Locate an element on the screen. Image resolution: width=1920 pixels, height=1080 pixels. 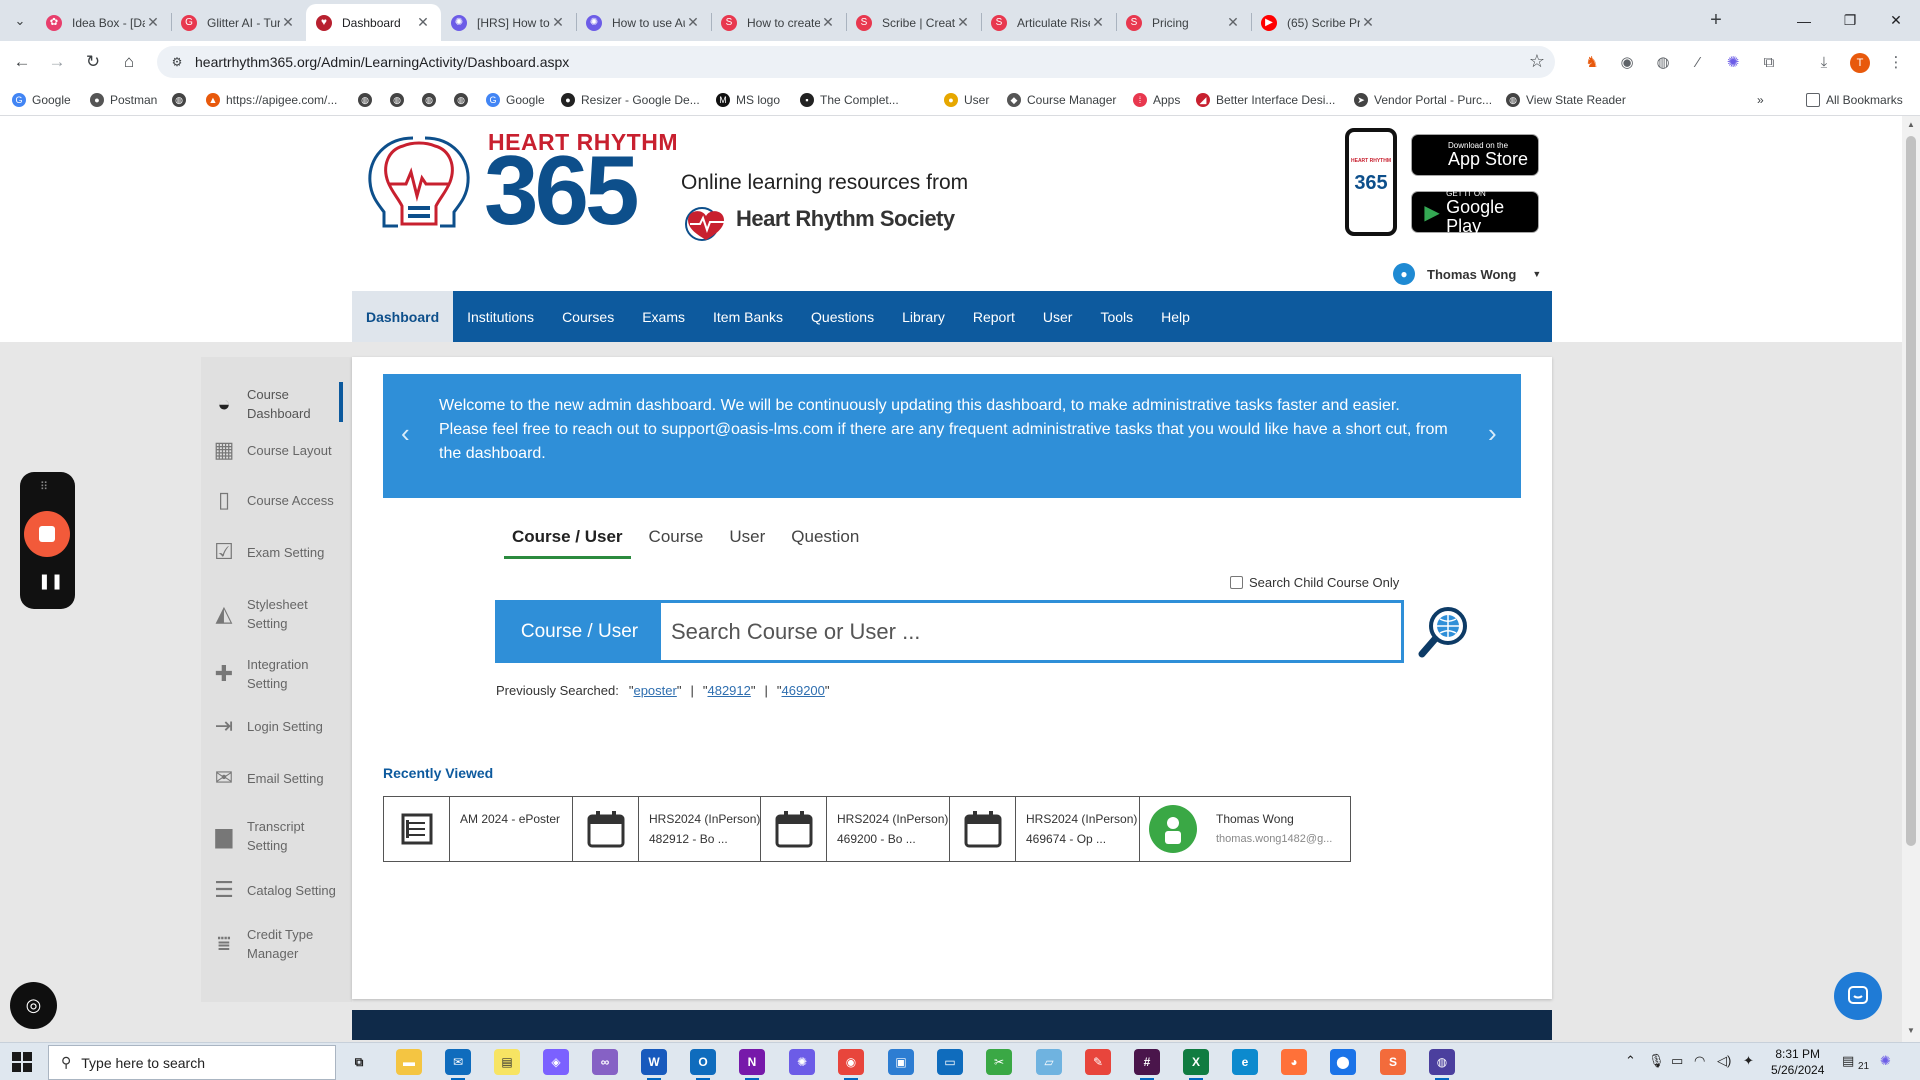
back-arrow-icon: ← is located at coordinates (22, 62).